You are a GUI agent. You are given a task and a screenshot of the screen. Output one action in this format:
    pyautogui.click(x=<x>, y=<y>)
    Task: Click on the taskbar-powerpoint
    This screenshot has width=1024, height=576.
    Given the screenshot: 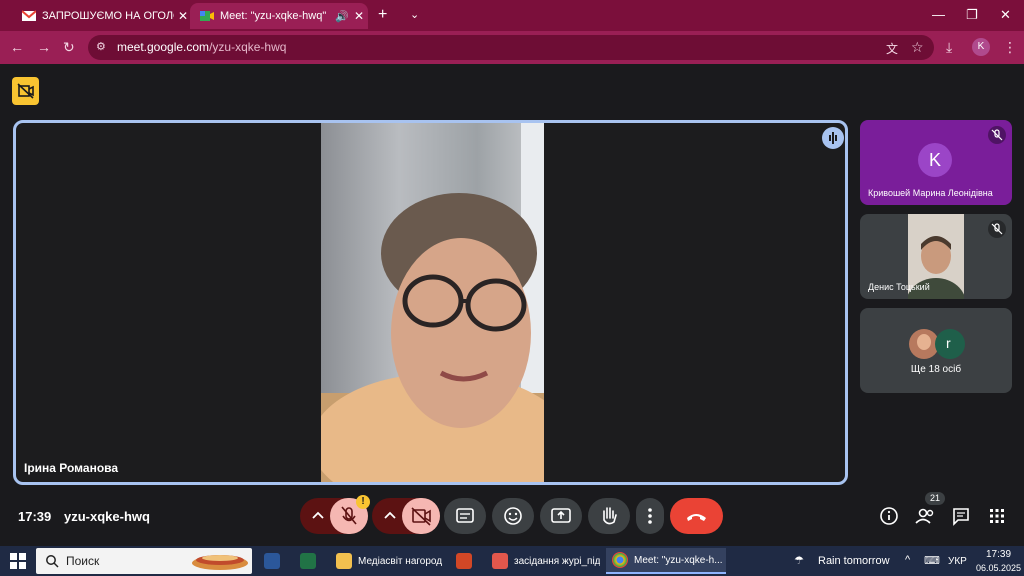 What is the action you would take?
    pyautogui.click(x=465, y=561)
    